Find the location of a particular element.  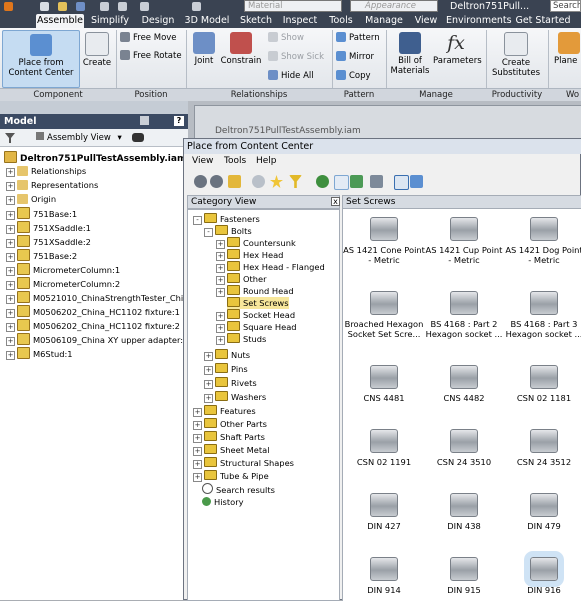

tree-item: + Origin is located at coordinates (31, 199).